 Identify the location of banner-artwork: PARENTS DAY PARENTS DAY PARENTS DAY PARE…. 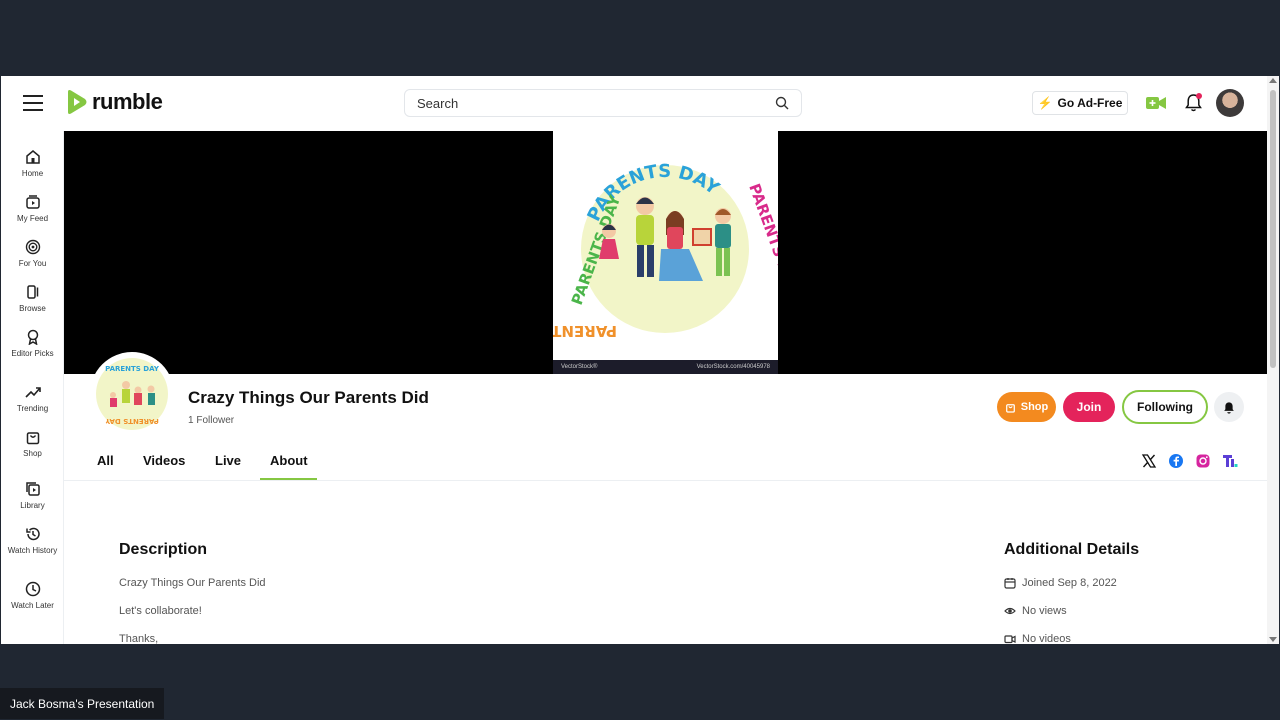
(665, 252).